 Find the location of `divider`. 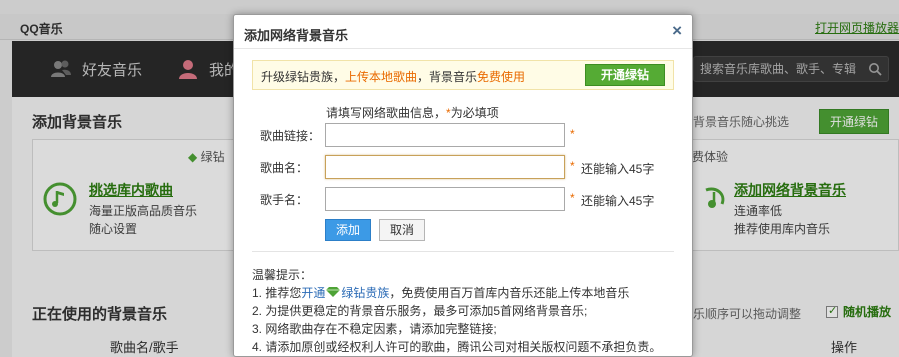

divider is located at coordinates (463, 251).